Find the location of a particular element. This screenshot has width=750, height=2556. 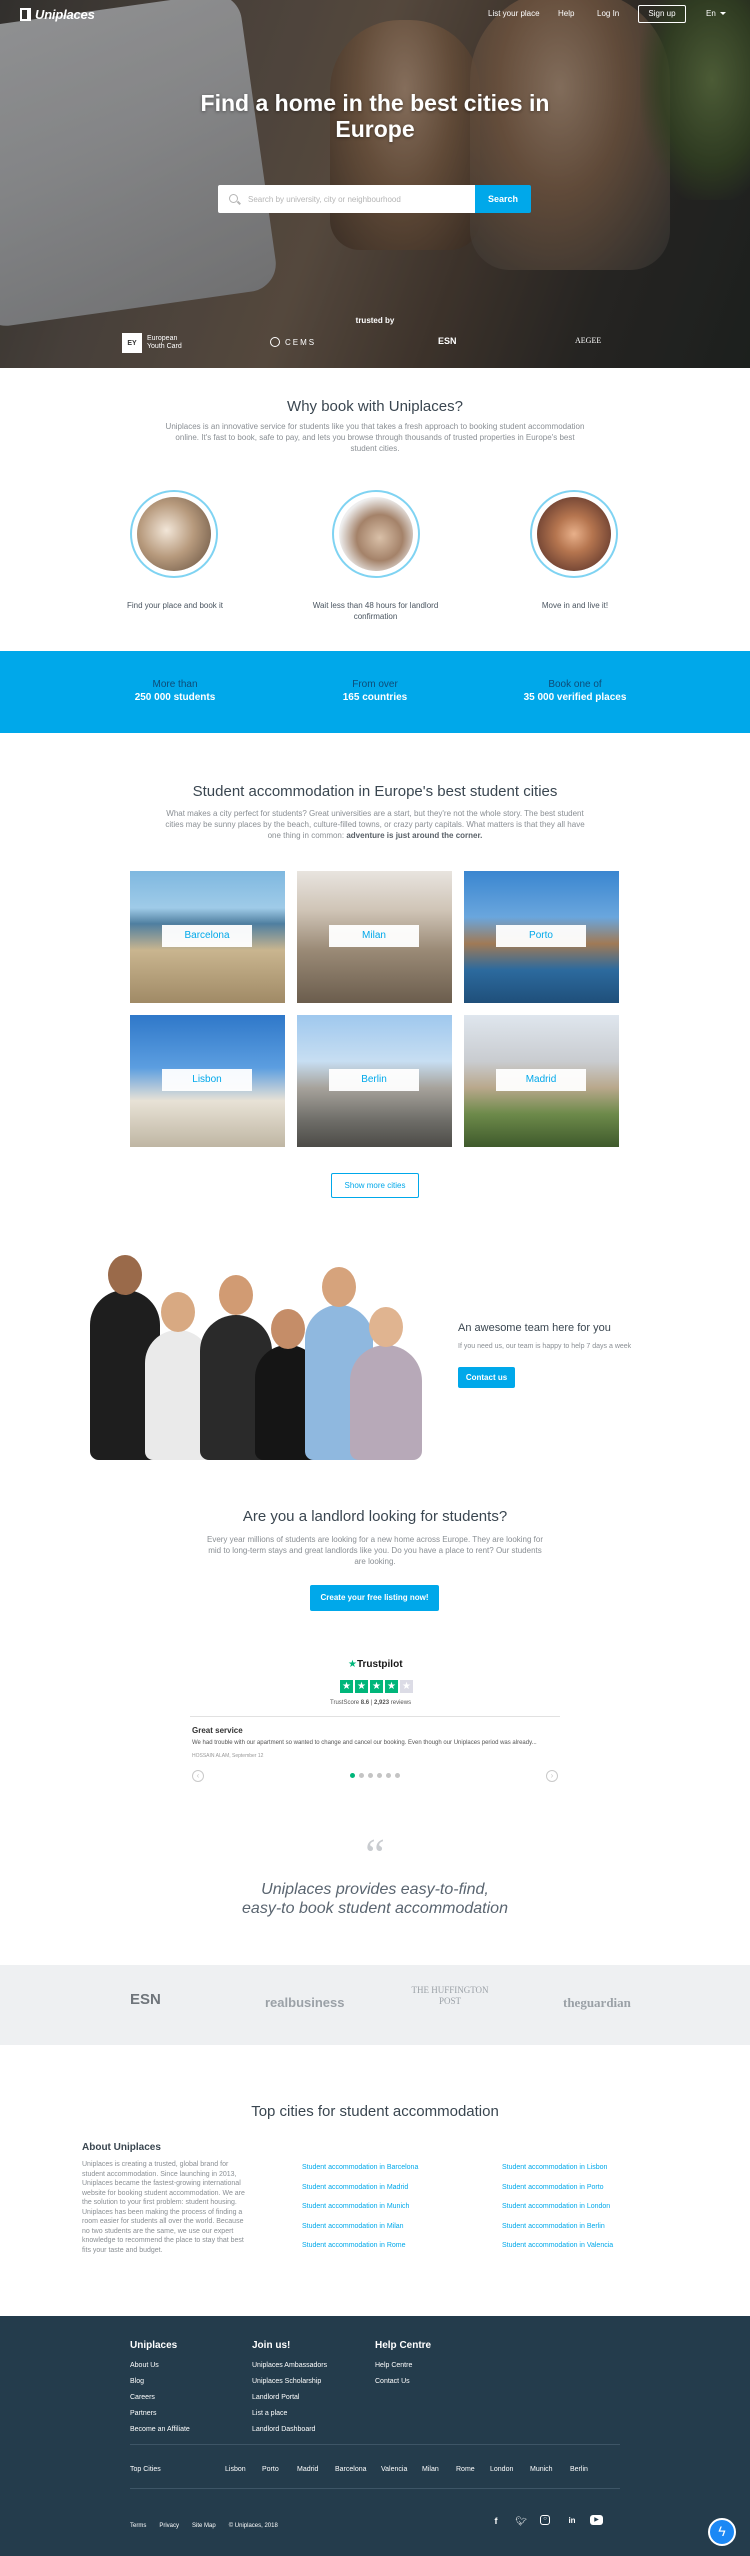

city-label: Porto is located at coordinates (541, 936).